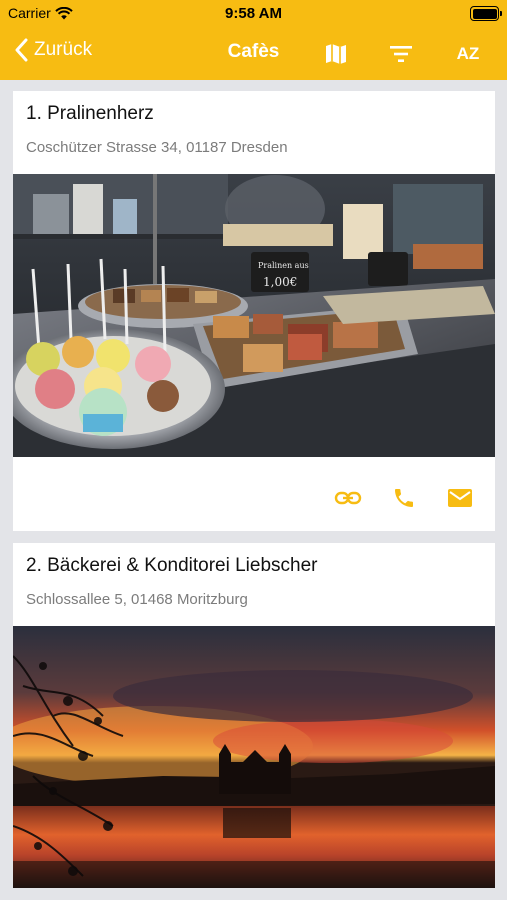  I want to click on map-button, so click(336, 54).